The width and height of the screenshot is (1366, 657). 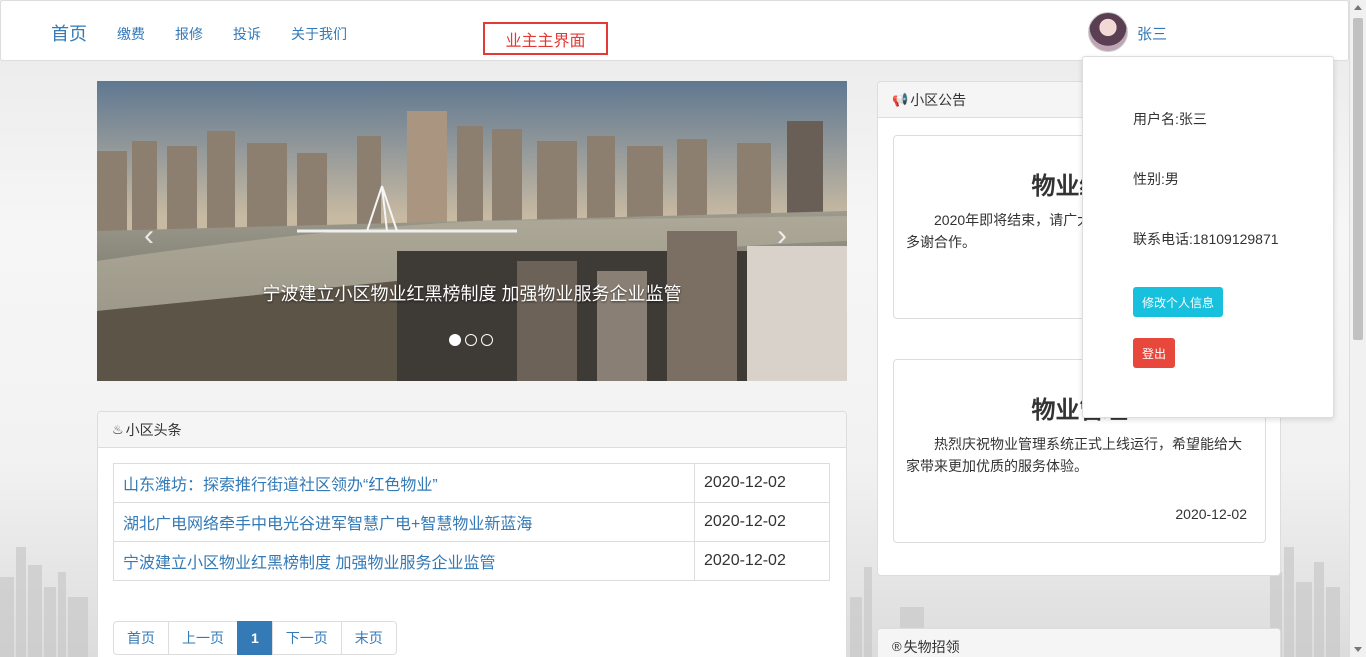 What do you see at coordinates (674, 30) in the screenshot?
I see `top-navbar: 首页 缴费 报修 投诉 关于我们 业主主界面 张三` at bounding box center [674, 30].